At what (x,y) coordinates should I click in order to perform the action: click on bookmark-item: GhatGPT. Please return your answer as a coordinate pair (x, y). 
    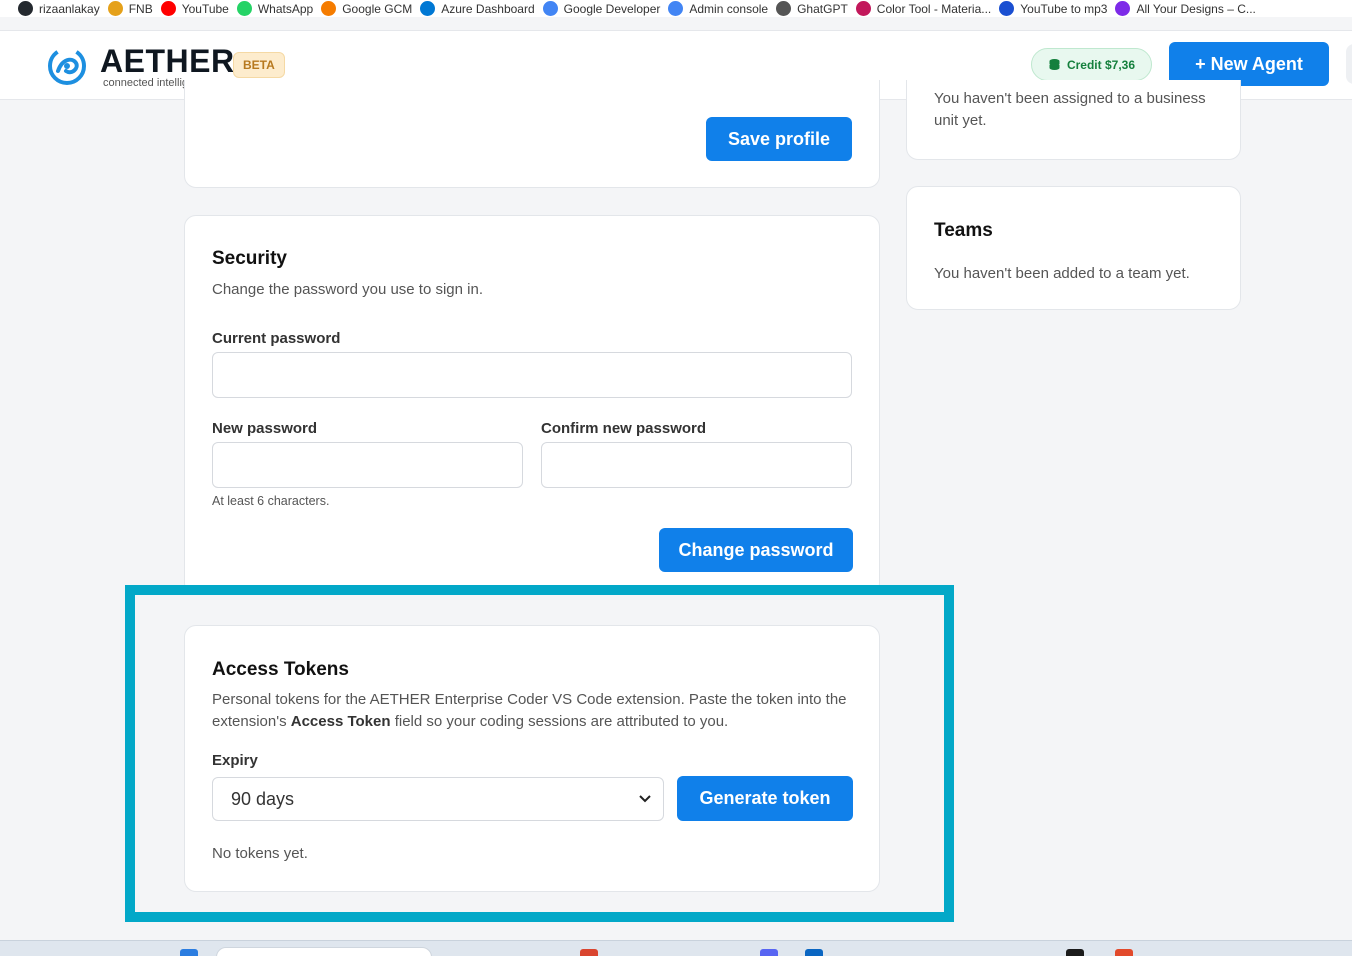
    Looking at the image, I should click on (816, 8).